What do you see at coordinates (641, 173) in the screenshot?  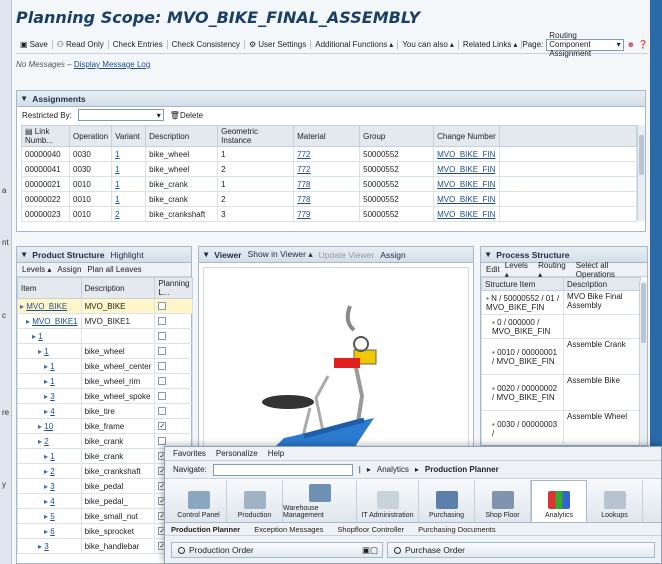 I see `assignments-scrollbar` at bounding box center [641, 173].